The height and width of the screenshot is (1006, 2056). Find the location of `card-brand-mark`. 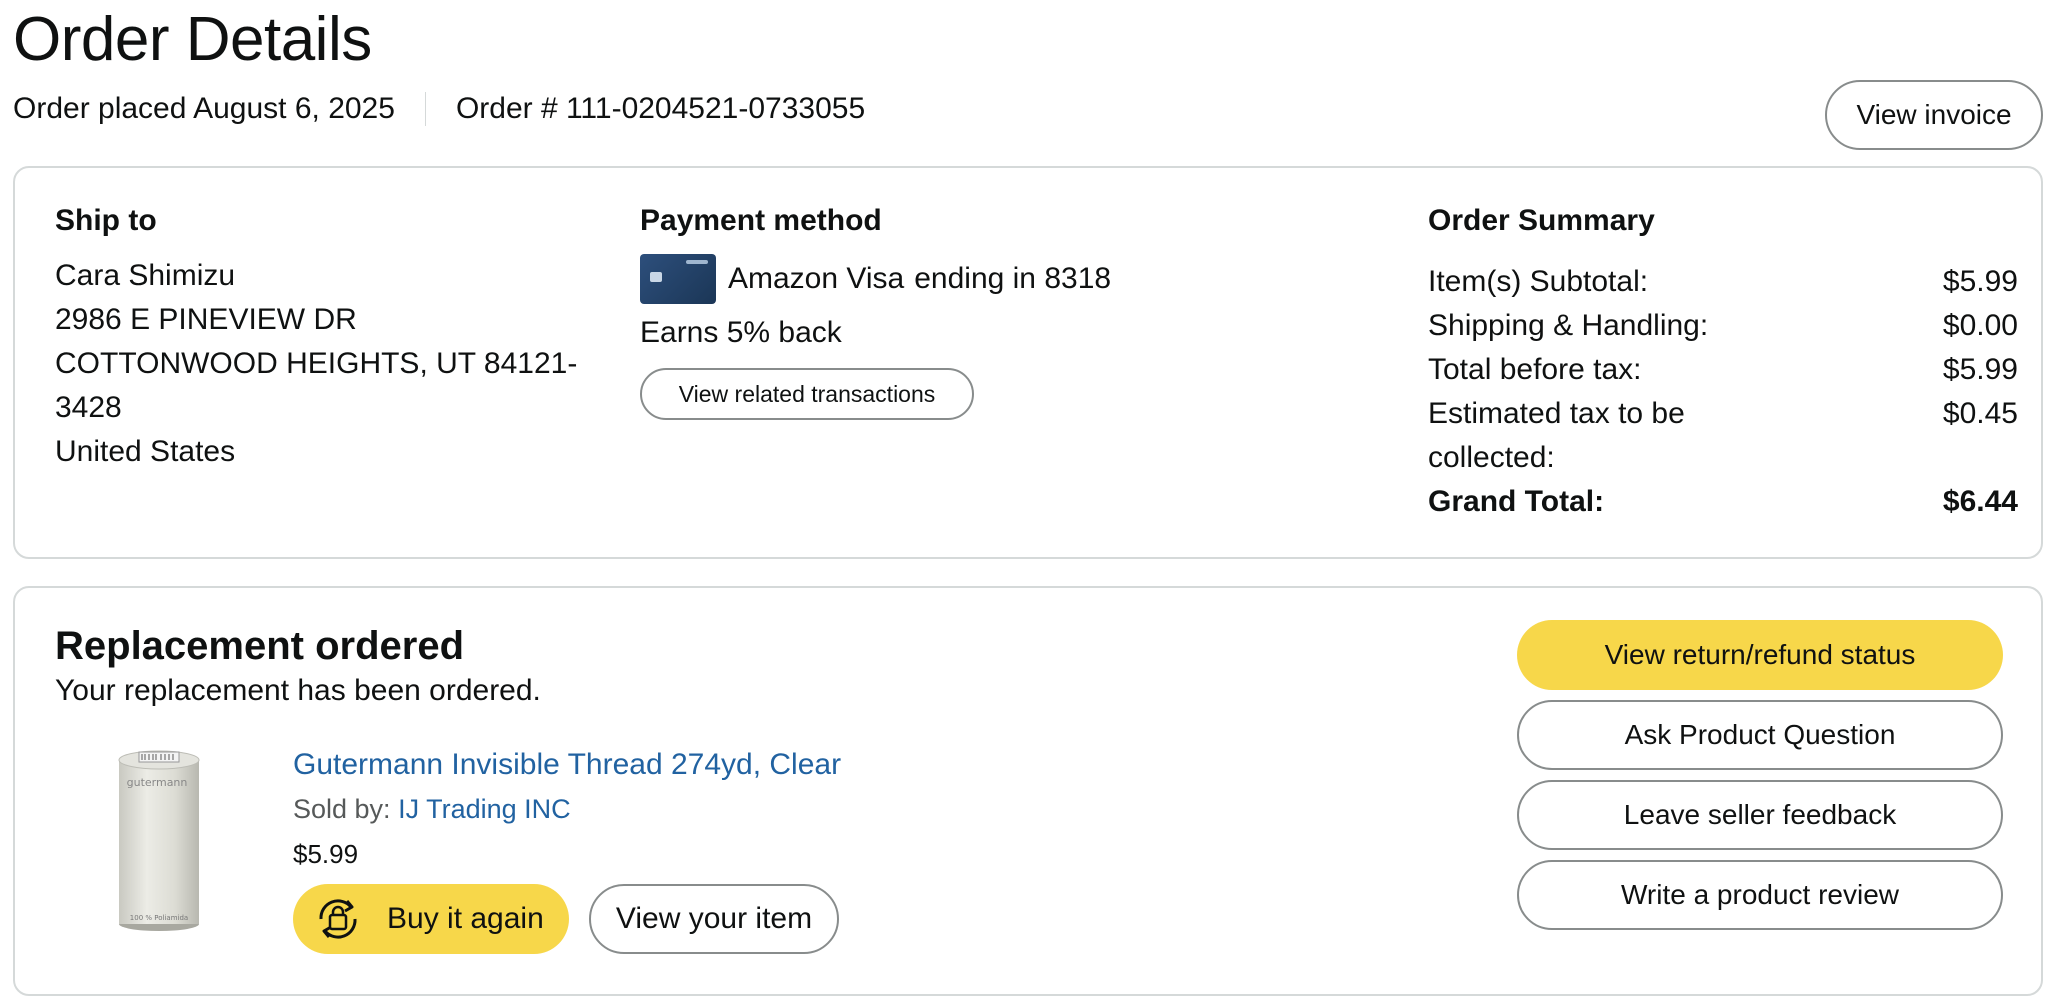

card-brand-mark is located at coordinates (697, 262).